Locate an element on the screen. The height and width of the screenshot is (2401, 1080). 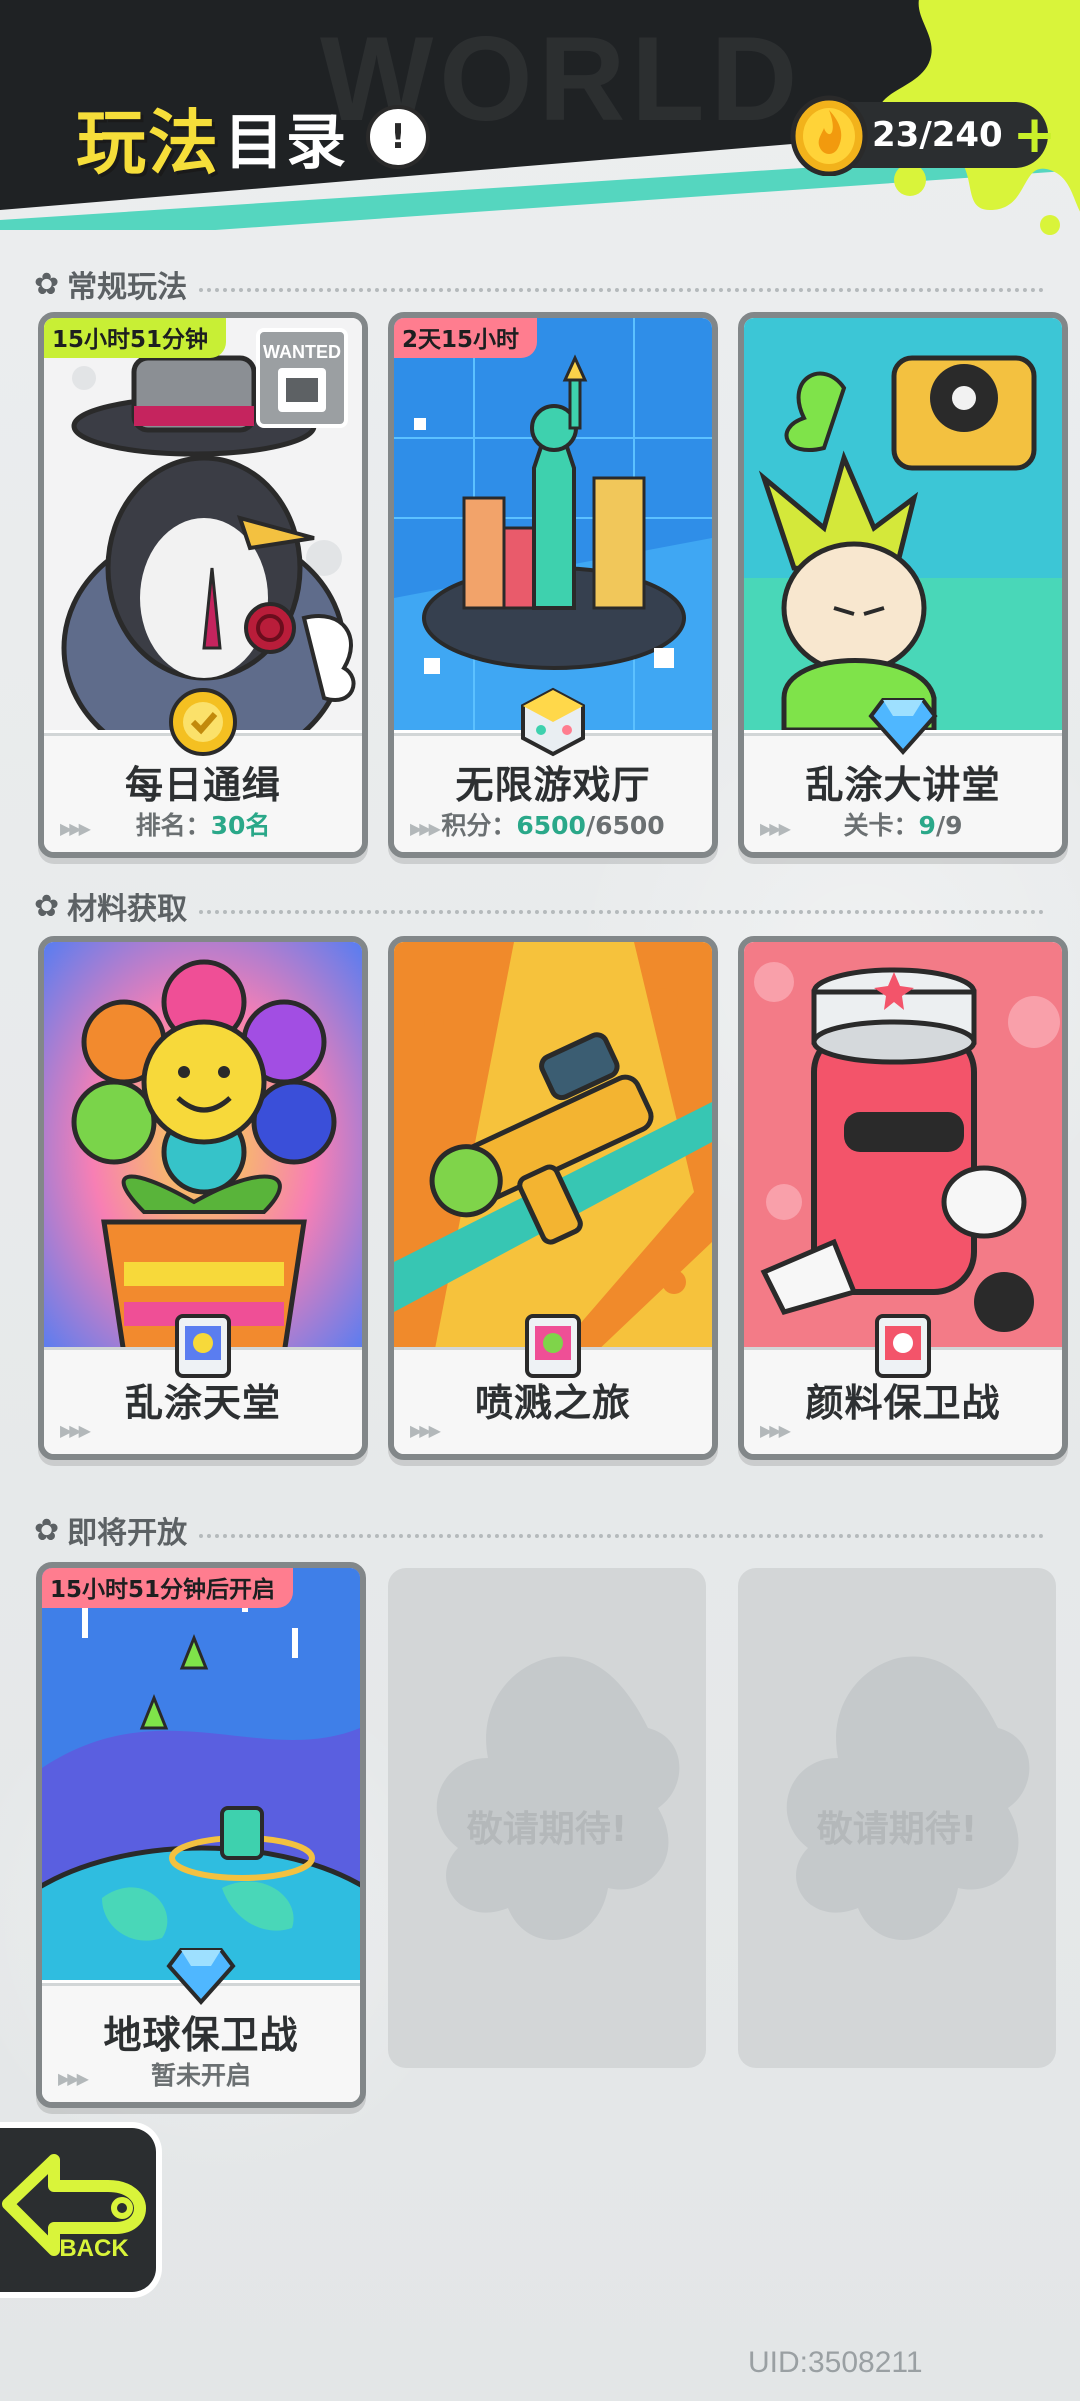
flame-coin-icon is located at coordinates (829, 135).